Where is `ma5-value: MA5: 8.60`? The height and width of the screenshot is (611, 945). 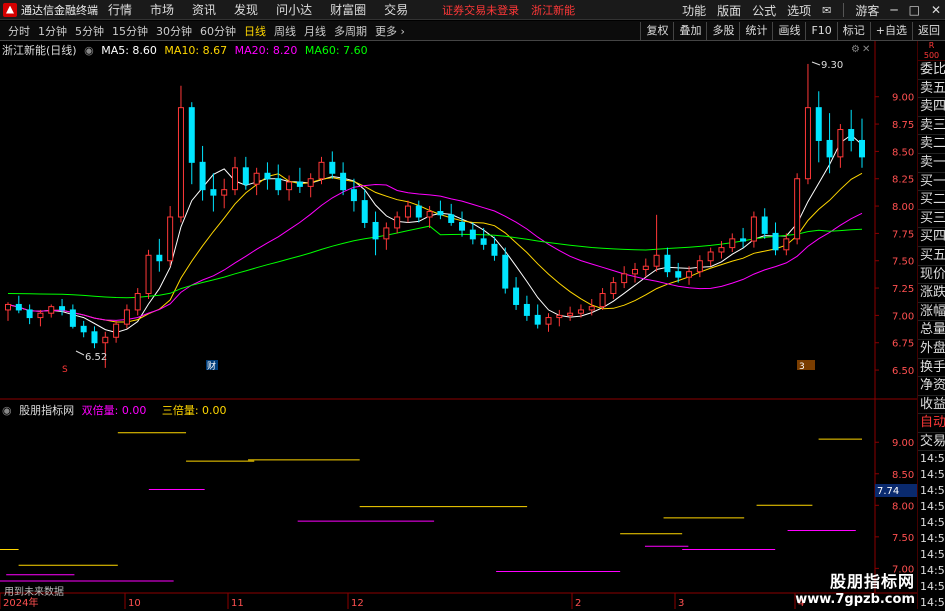 ma5-value: MA5: 8.60 is located at coordinates (129, 50).